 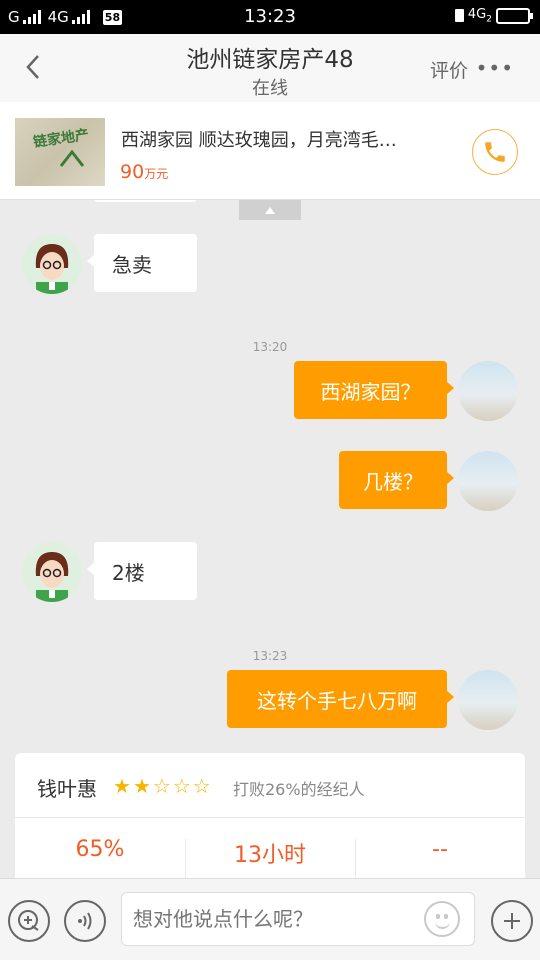 What do you see at coordinates (270, 656) in the screenshot?
I see `timestamp: 13:23` at bounding box center [270, 656].